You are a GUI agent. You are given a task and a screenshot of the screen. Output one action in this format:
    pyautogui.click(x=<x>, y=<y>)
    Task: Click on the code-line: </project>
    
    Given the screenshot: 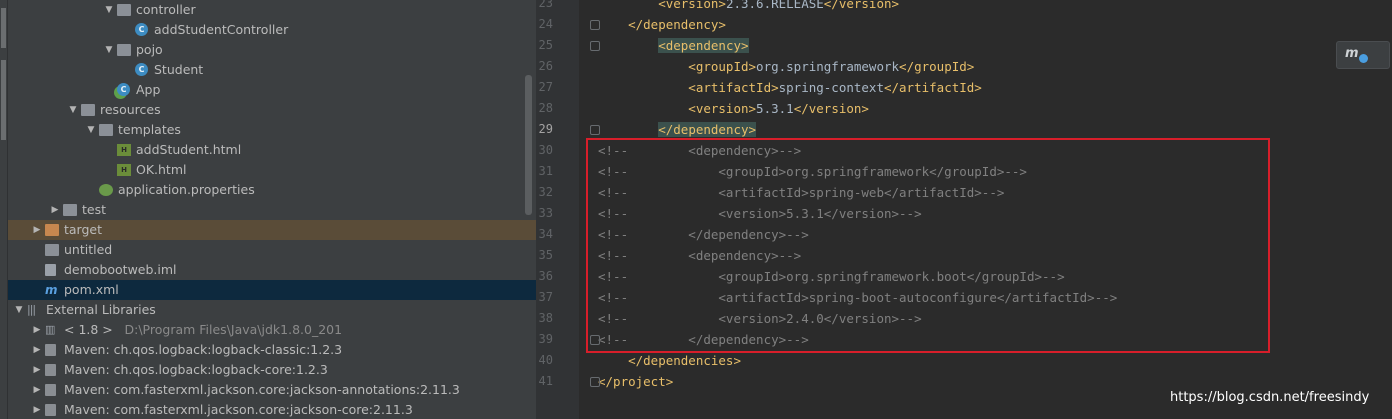 What is the action you would take?
    pyautogui.click(x=635, y=381)
    